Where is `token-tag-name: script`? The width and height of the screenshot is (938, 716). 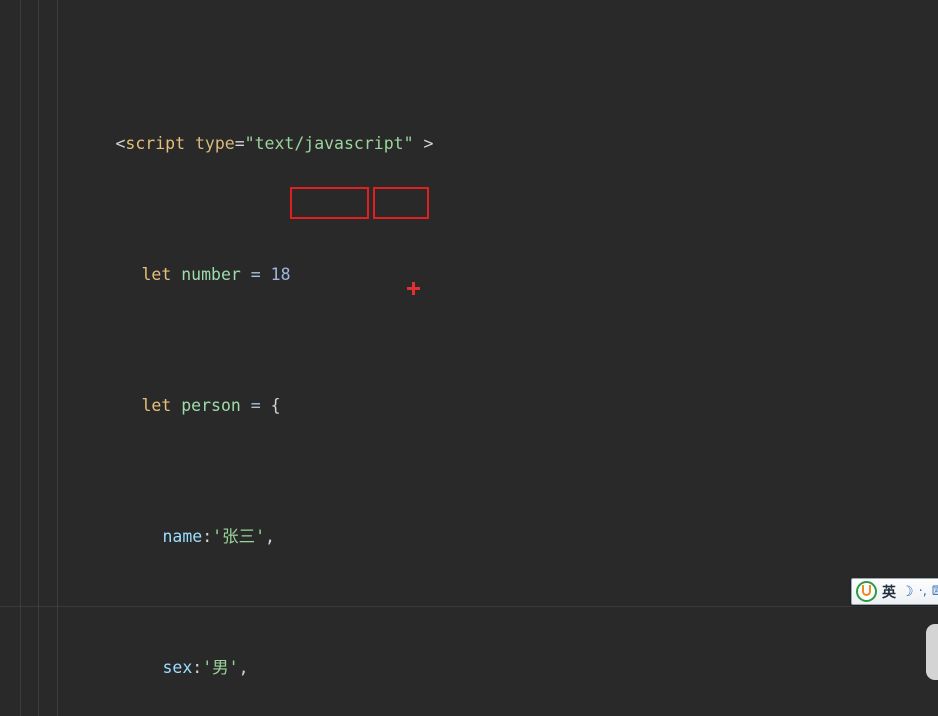 token-tag-name: script is located at coordinates (155, 144).